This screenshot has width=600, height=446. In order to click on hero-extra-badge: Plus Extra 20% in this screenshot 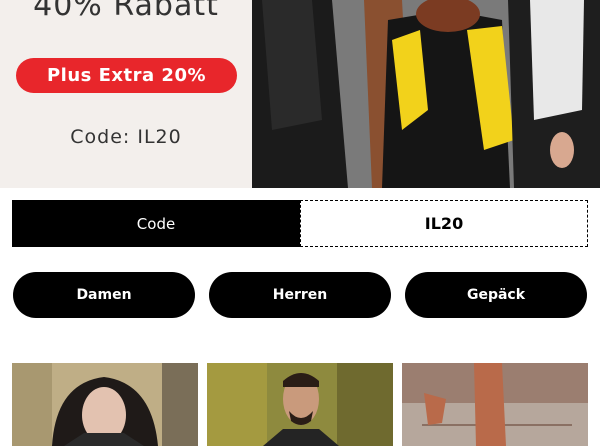, I will do `click(126, 75)`.